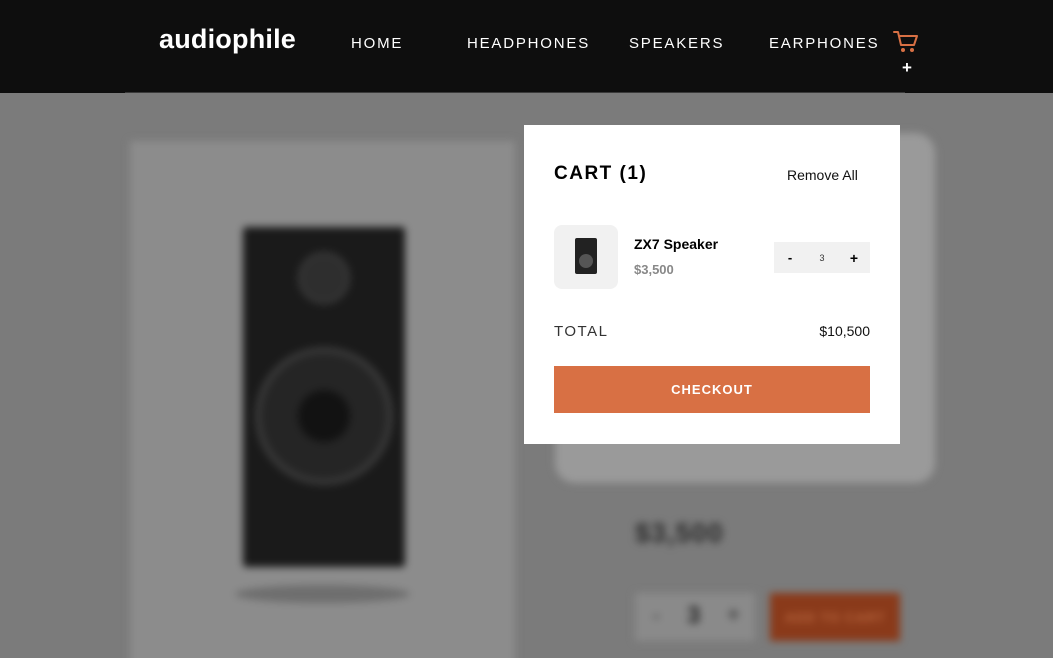  What do you see at coordinates (377, 43) in the screenshot?
I see `nav-home: HOME` at bounding box center [377, 43].